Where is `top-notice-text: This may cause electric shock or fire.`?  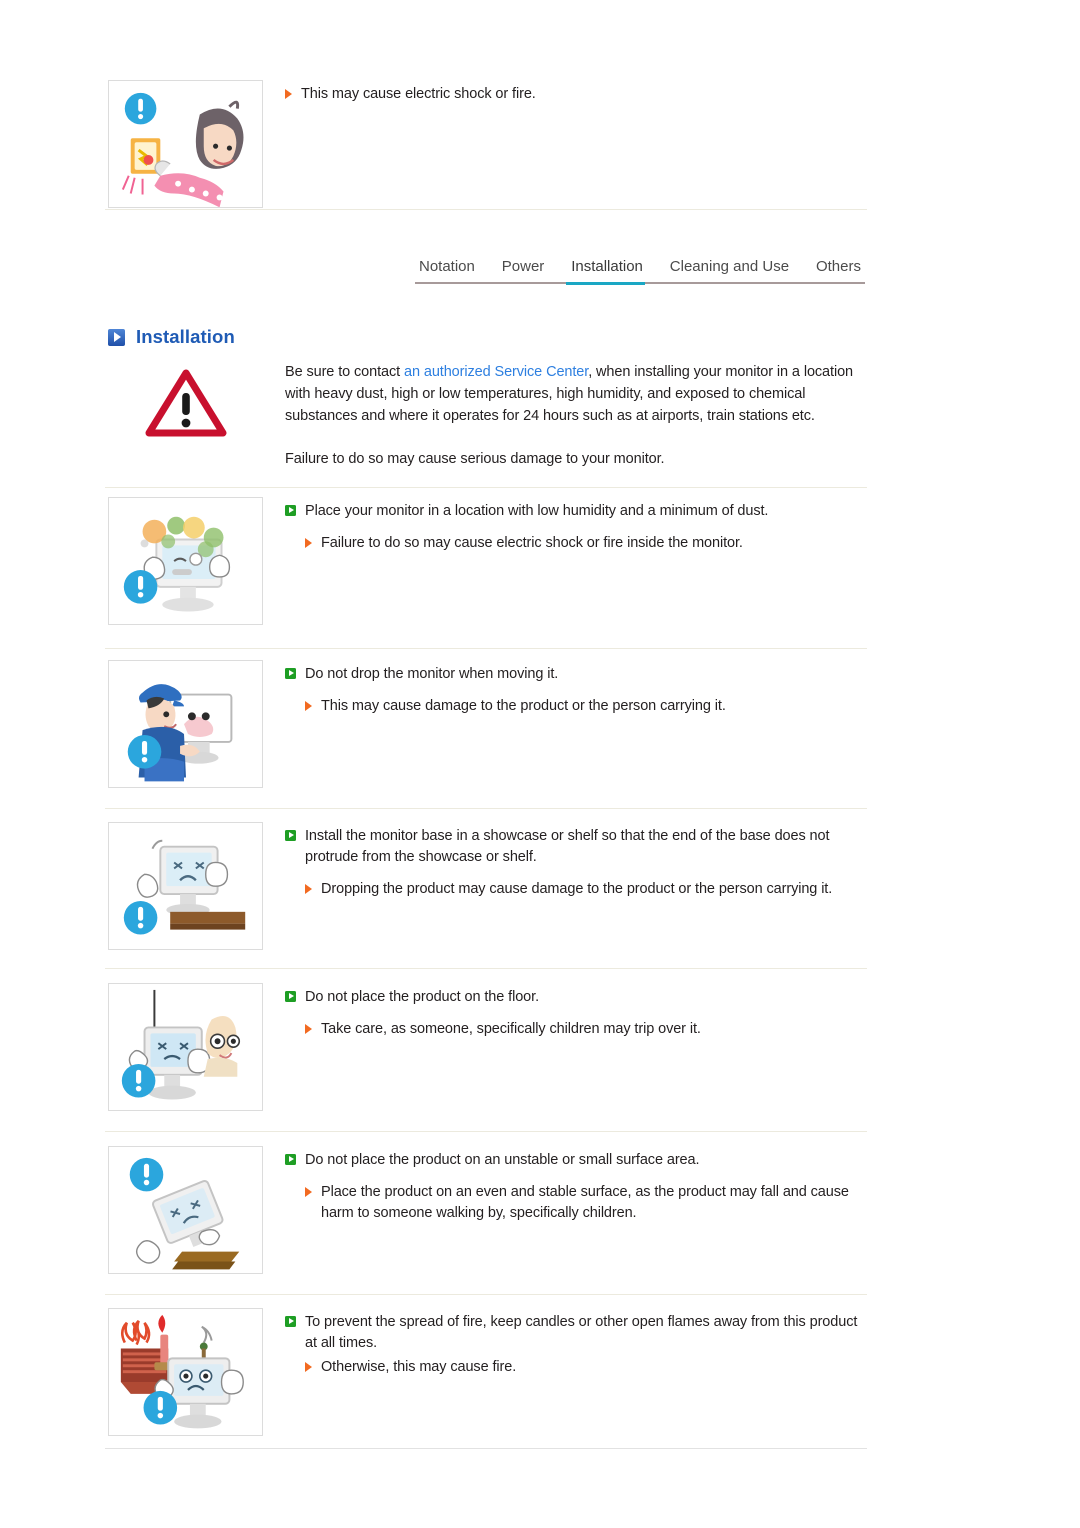 top-notice-text: This may cause electric shock or fire. is located at coordinates (565, 92).